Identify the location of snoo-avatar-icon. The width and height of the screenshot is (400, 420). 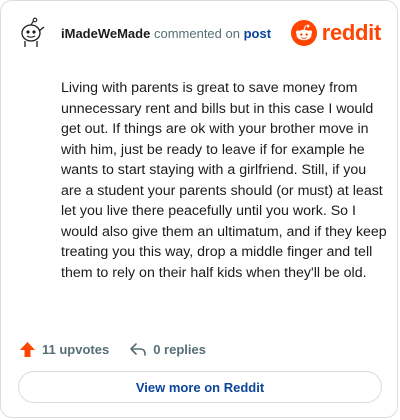
(33, 33).